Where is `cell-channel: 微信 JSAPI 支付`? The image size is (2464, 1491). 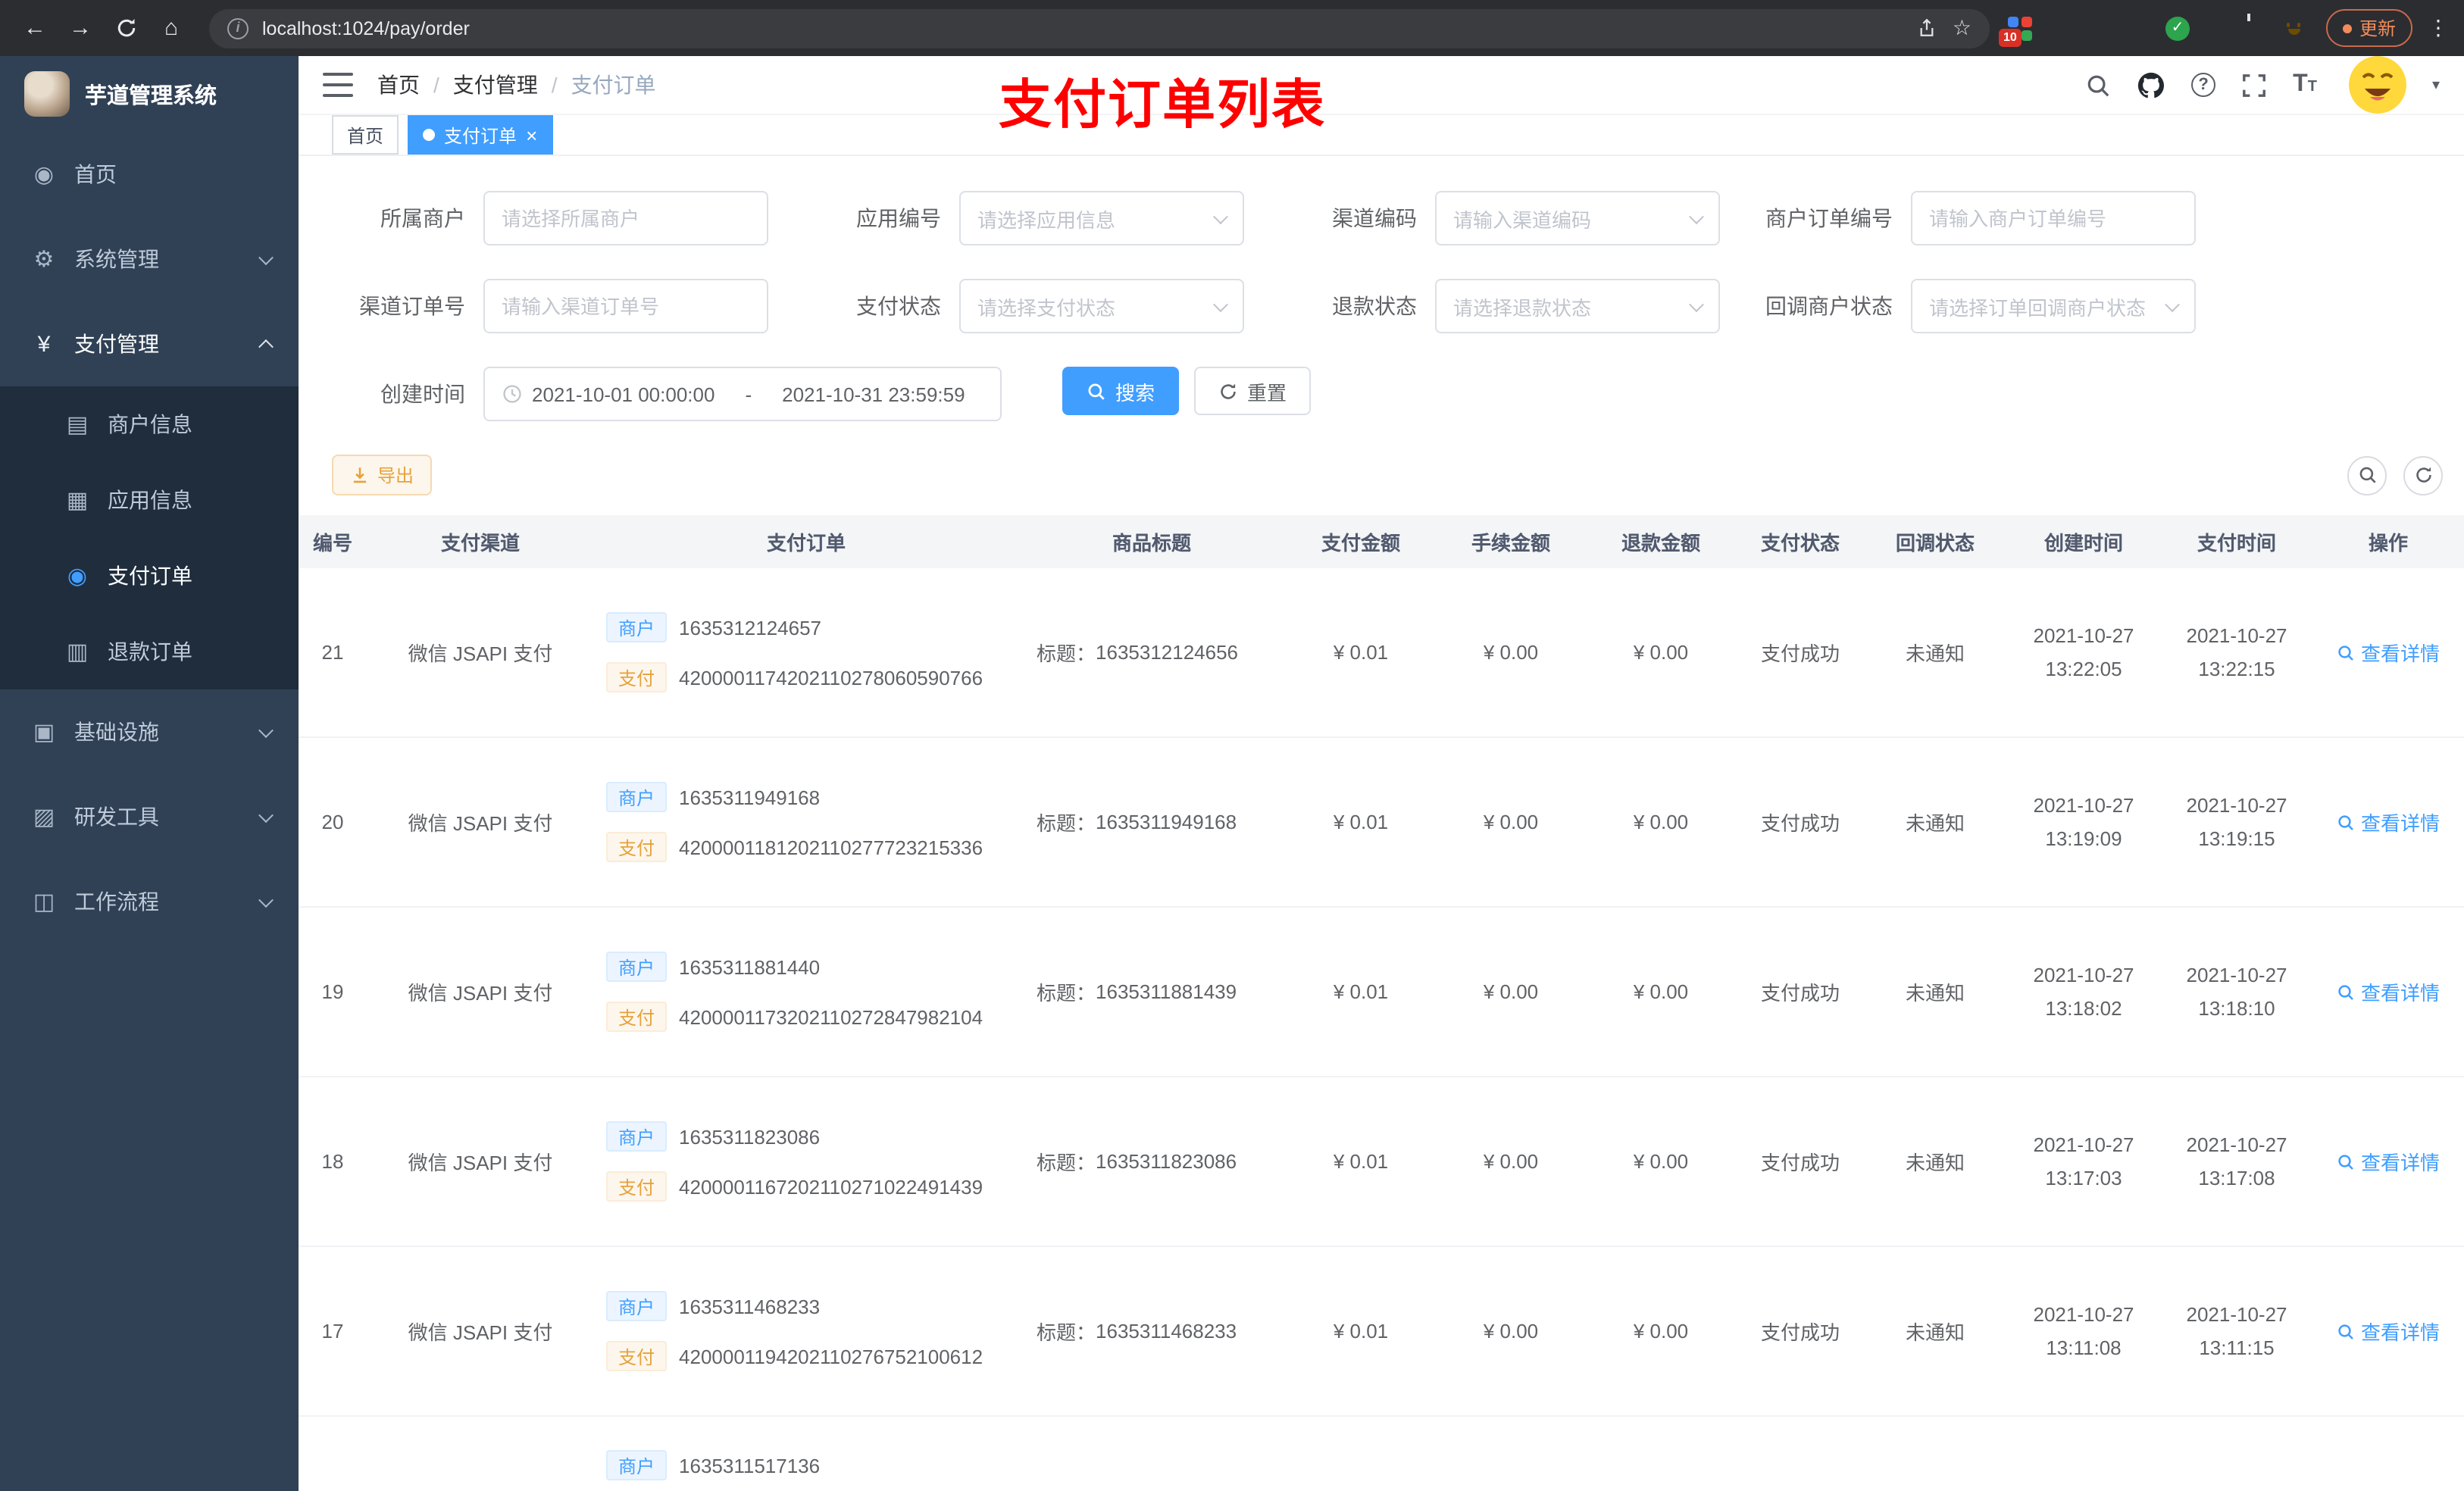 cell-channel: 微信 JSAPI 支付 is located at coordinates (480, 1332).